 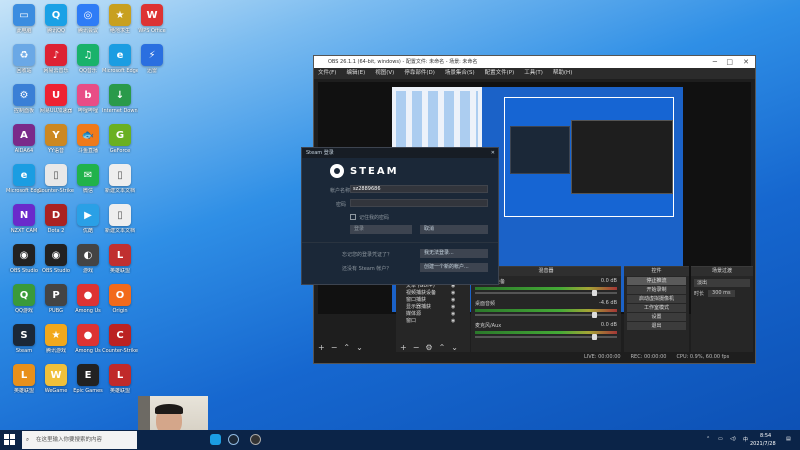 I want to click on desktop-icon: ↓ Internet Download, so click(x=120, y=99).